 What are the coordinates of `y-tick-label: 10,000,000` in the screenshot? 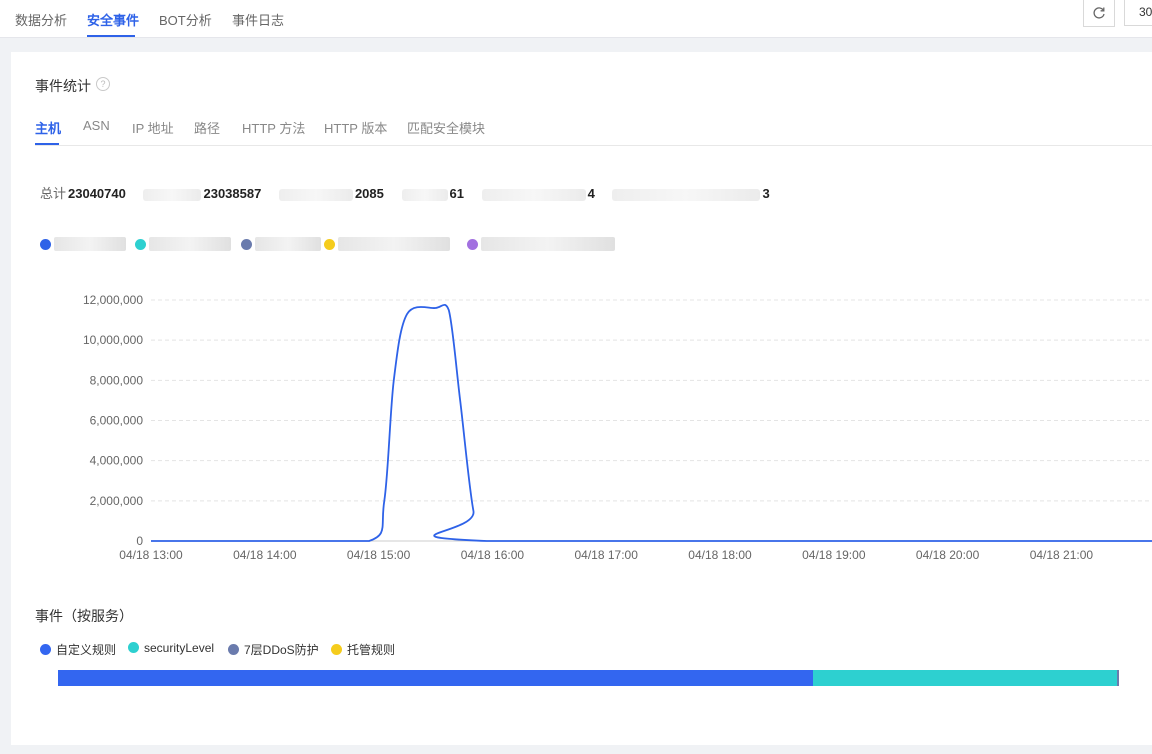 It's located at (113, 340).